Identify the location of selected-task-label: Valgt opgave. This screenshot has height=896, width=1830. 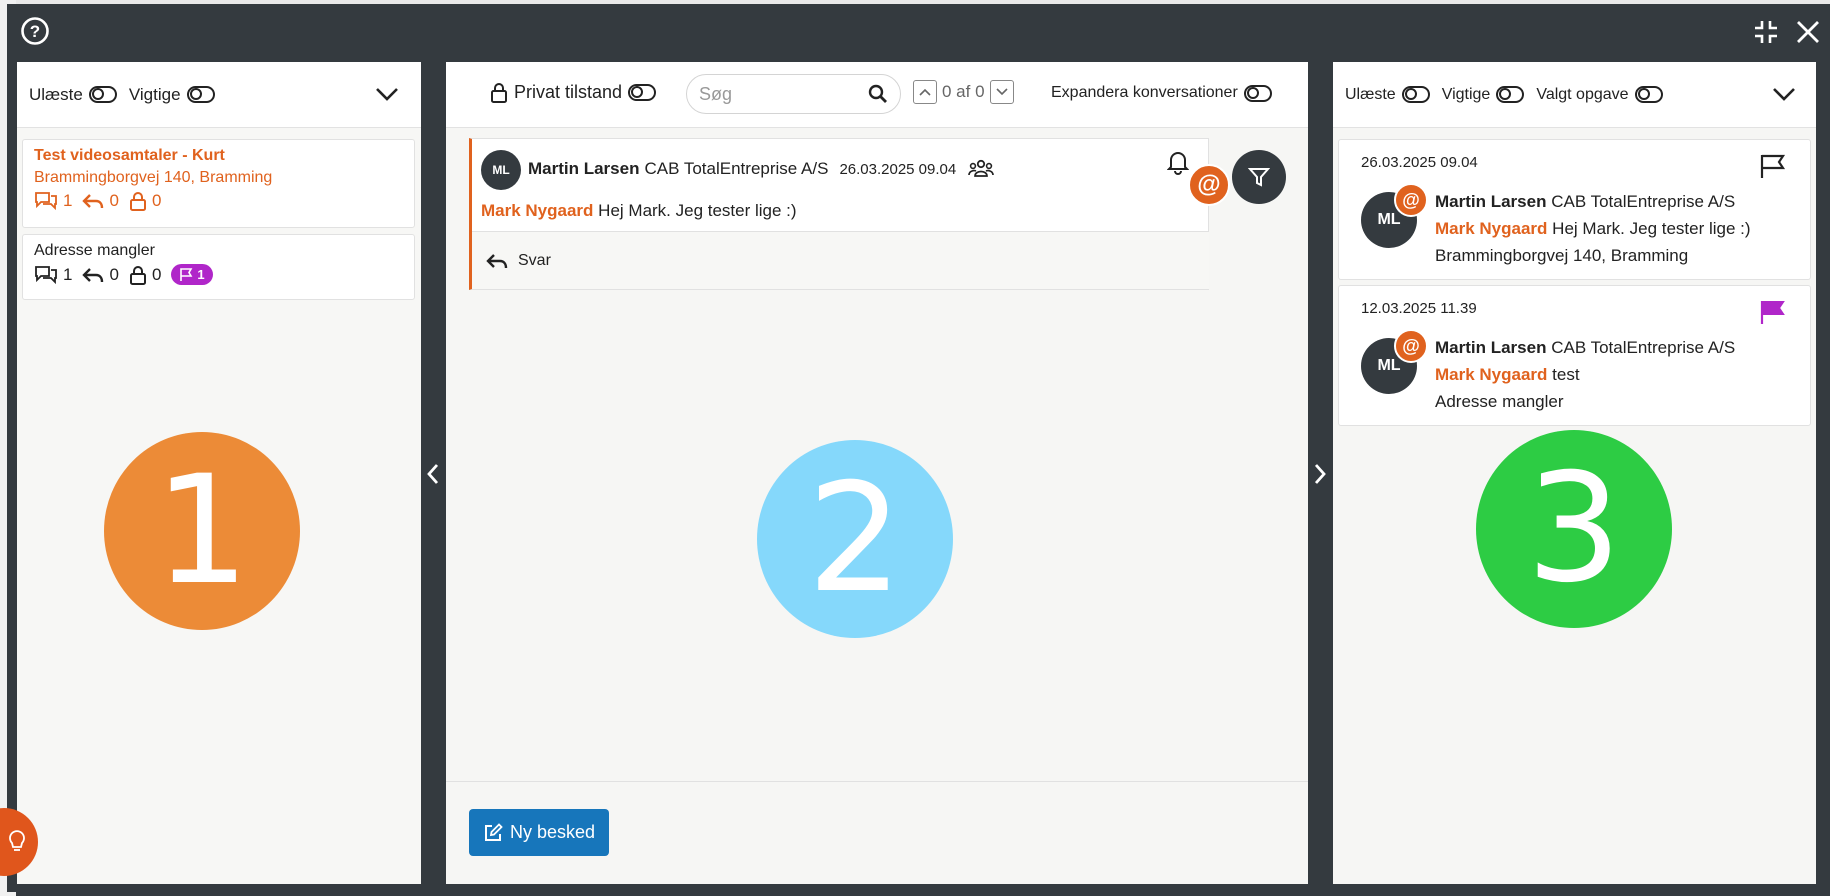
(1582, 94).